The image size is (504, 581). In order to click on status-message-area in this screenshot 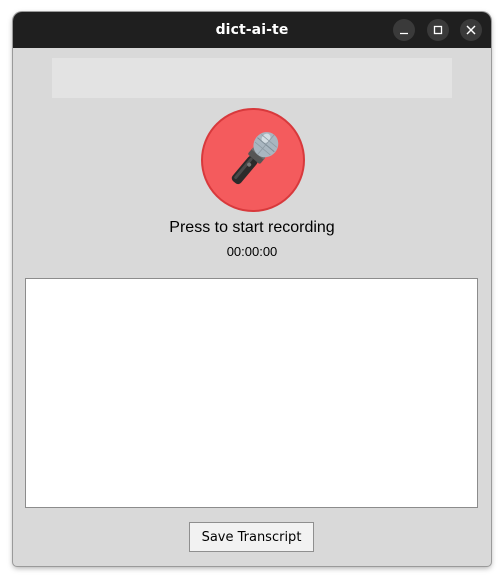, I will do `click(252, 78)`.